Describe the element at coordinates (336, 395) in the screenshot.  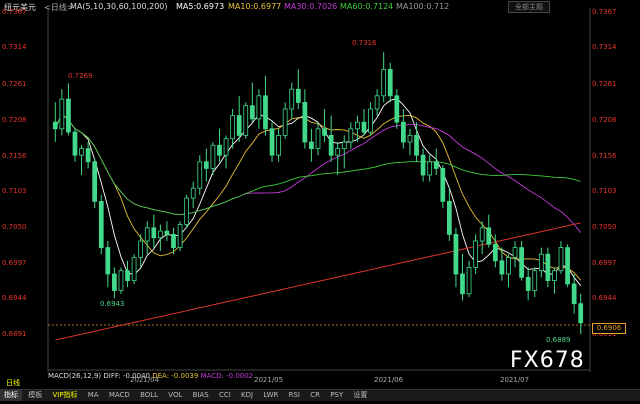
I see `tab-psy: PSY` at that location.